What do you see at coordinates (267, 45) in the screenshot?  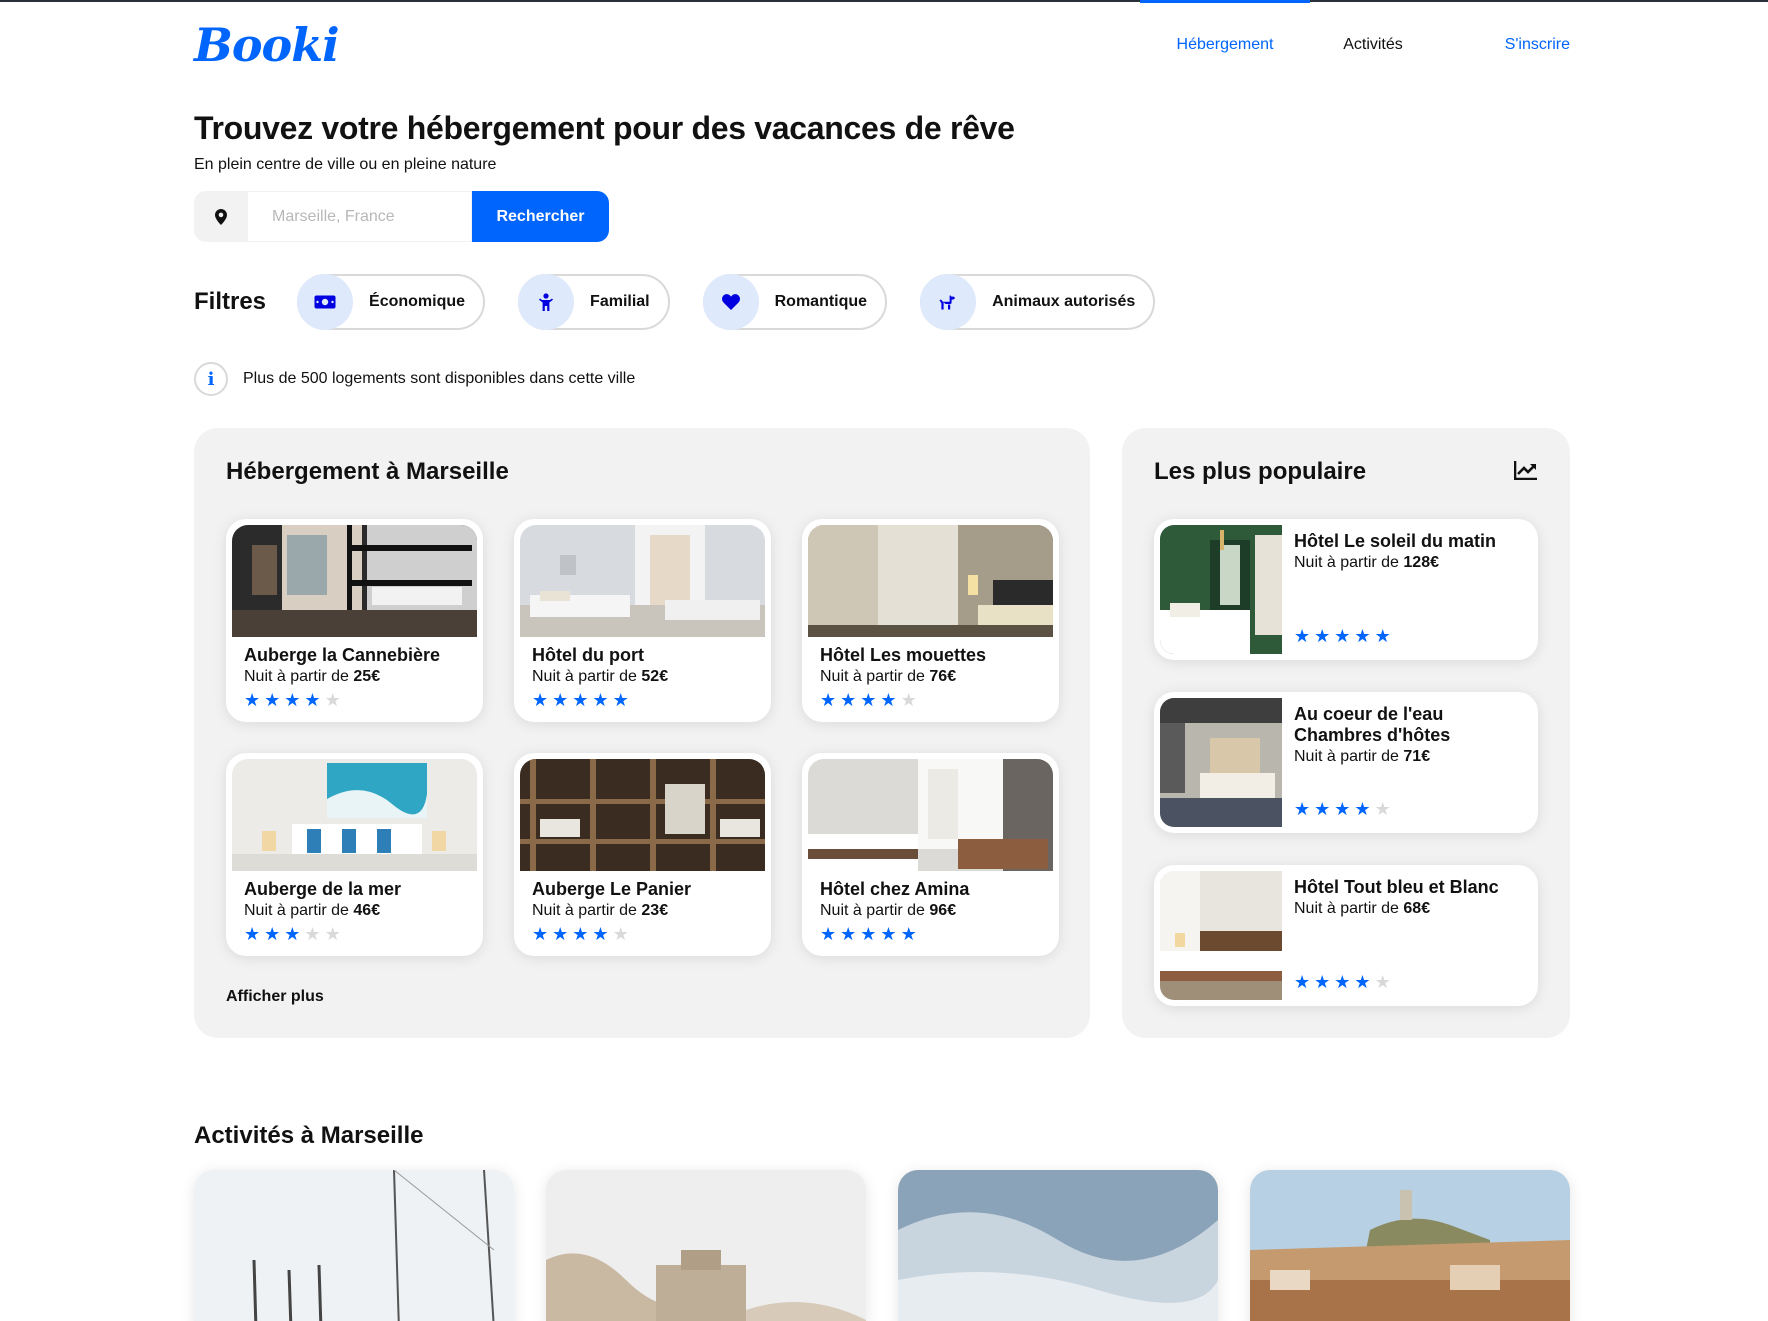 I see `booki-logo: Booki` at bounding box center [267, 45].